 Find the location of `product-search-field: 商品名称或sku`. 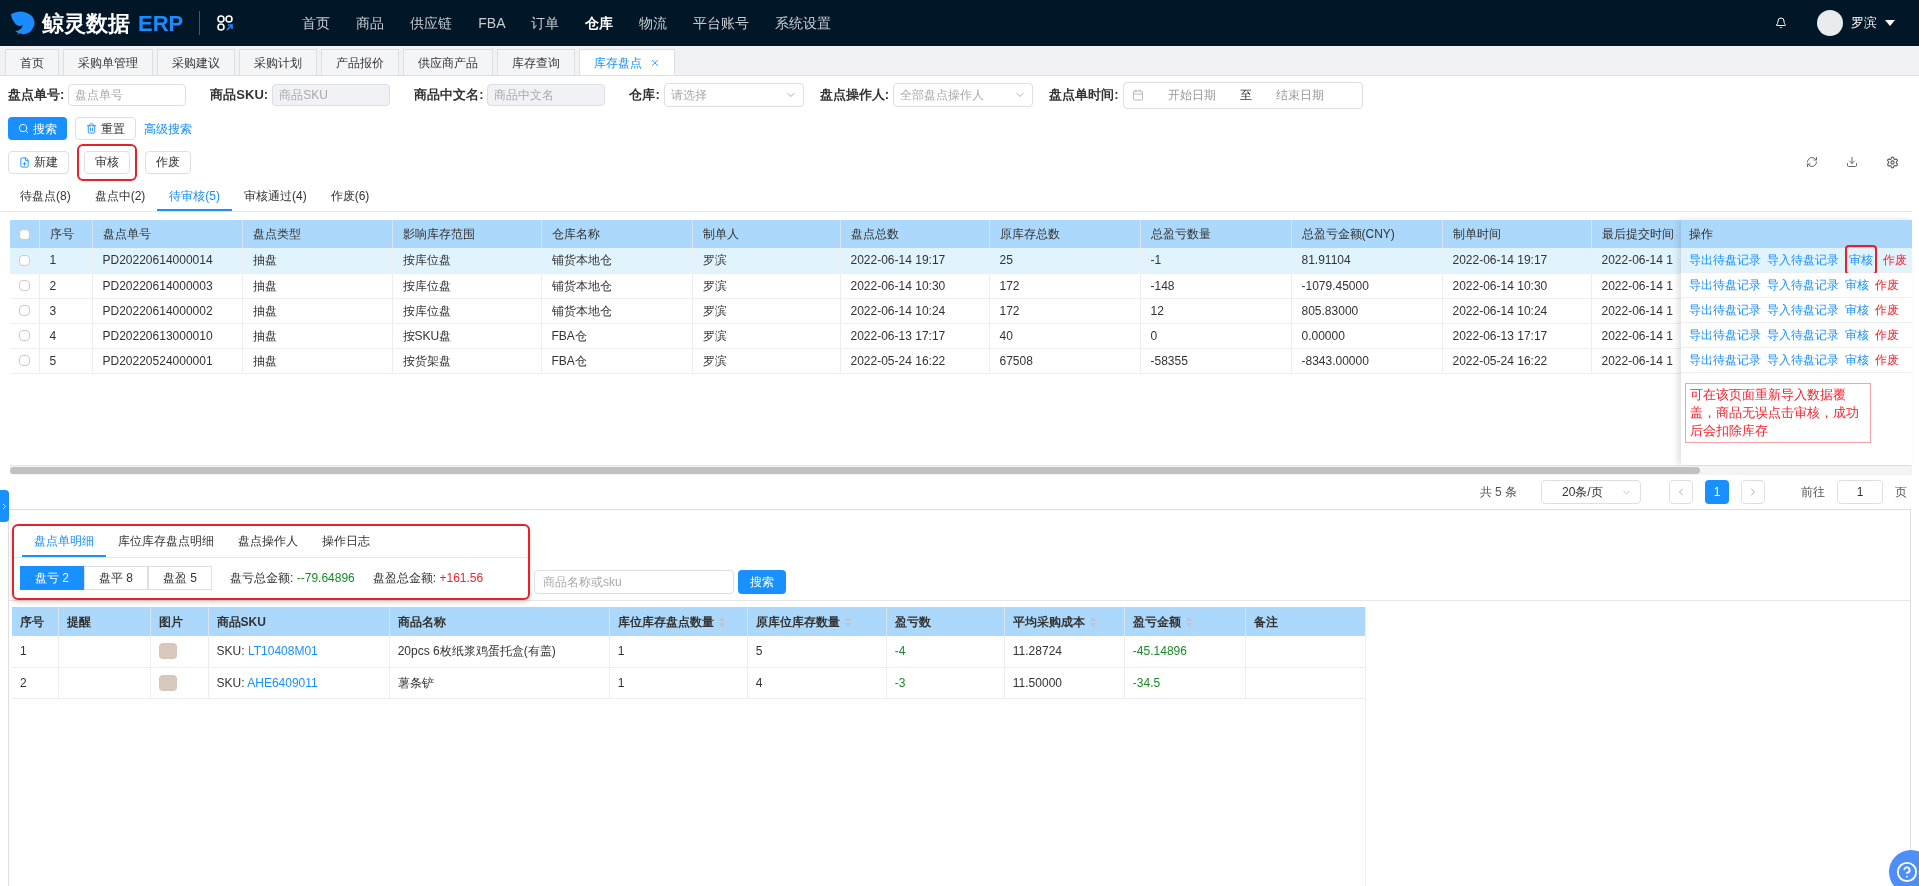

product-search-field: 商品名称或sku is located at coordinates (634, 582).